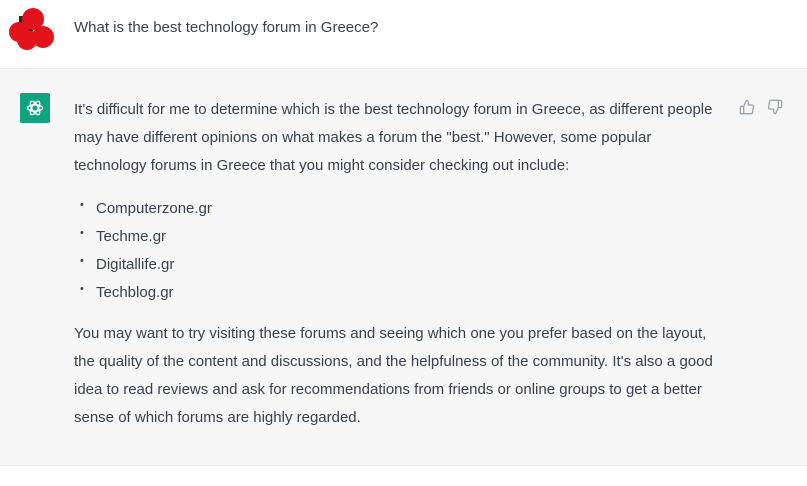 Image resolution: width=807 pixels, height=486 pixels. Describe the element at coordinates (747, 107) in the screenshot. I see `thumbs-up-icon` at that location.